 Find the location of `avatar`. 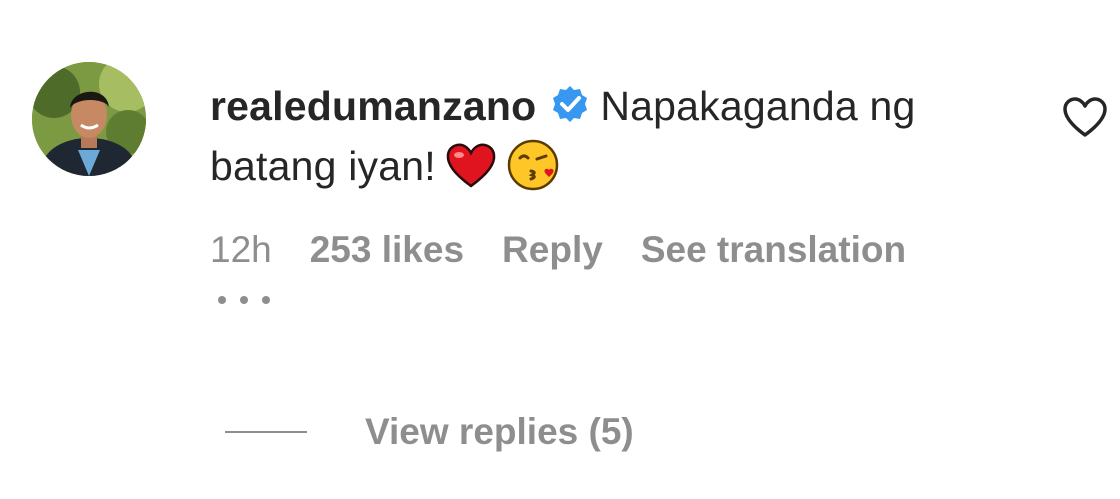

avatar is located at coordinates (89, 119).